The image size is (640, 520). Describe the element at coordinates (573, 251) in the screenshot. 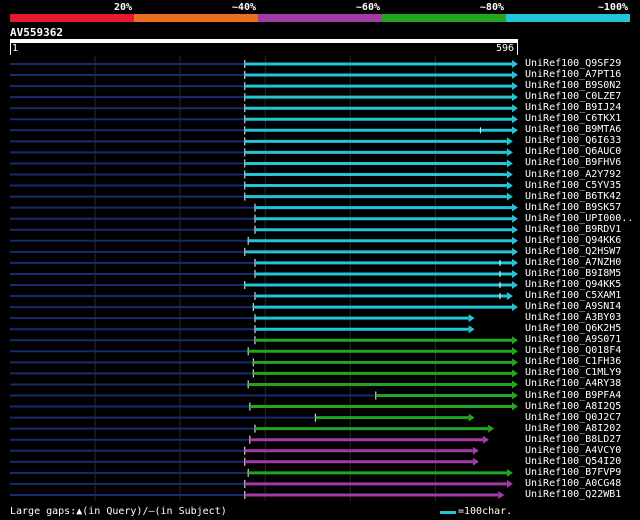

I see `hit-label: UniRef100_Q2HSW7` at that location.